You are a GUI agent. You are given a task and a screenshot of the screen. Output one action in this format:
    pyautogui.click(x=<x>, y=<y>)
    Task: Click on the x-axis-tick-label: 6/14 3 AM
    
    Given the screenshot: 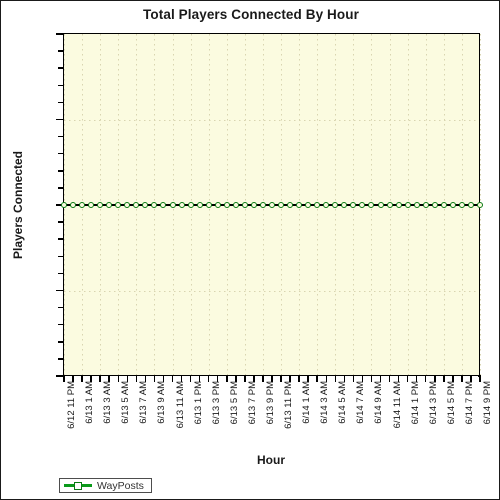 What is the action you would take?
    pyautogui.click(x=325, y=402)
    